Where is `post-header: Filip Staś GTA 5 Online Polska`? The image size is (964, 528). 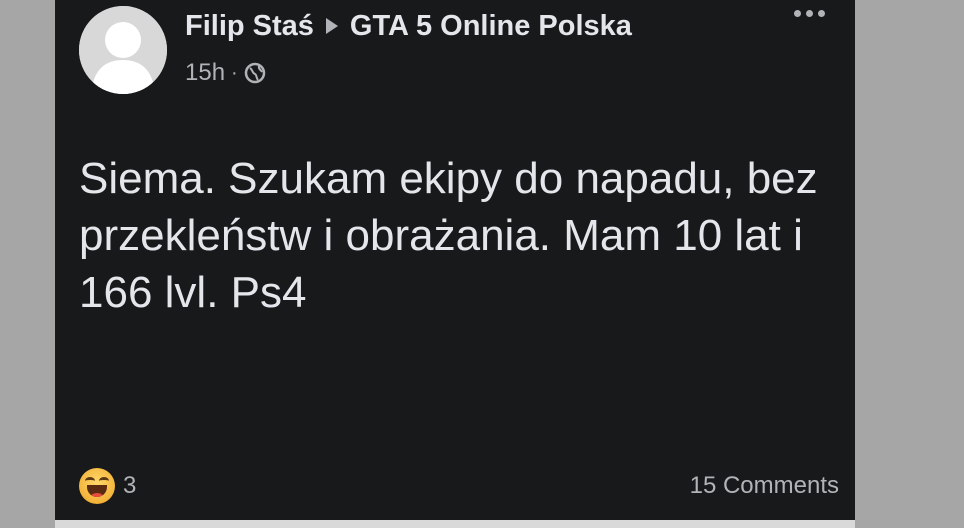
post-header: Filip Staś GTA 5 Online Polska is located at coordinates (408, 26).